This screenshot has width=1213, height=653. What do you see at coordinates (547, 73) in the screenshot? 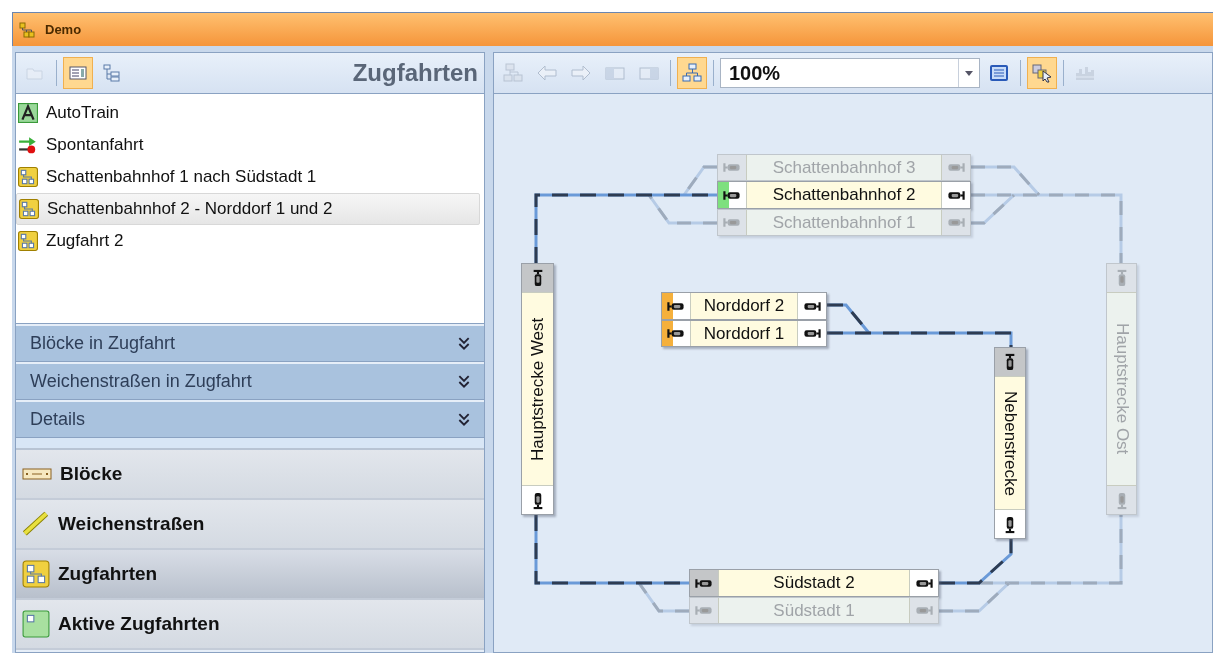
I see `left-arrow-icon` at bounding box center [547, 73].